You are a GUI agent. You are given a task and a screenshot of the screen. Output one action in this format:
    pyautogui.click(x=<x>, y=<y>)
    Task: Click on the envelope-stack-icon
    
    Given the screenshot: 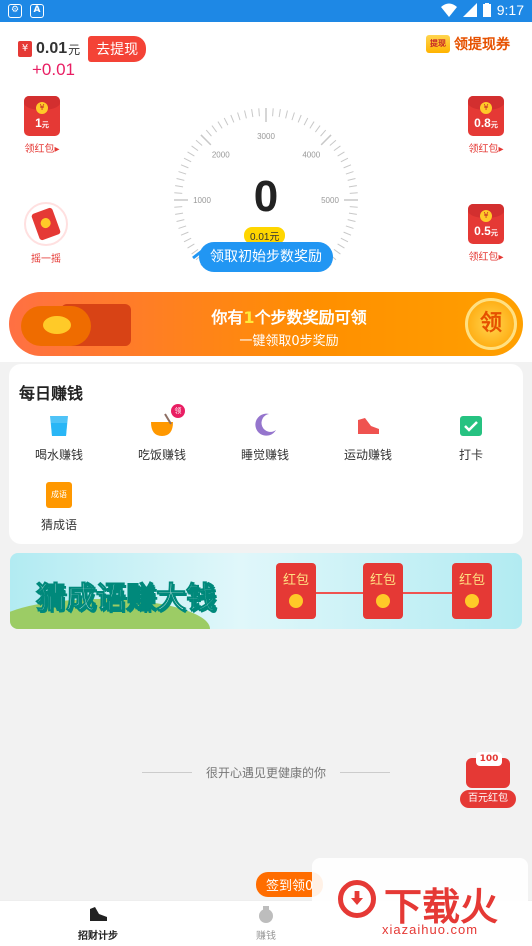 What is the action you would take?
    pyautogui.click(x=76, y=325)
    